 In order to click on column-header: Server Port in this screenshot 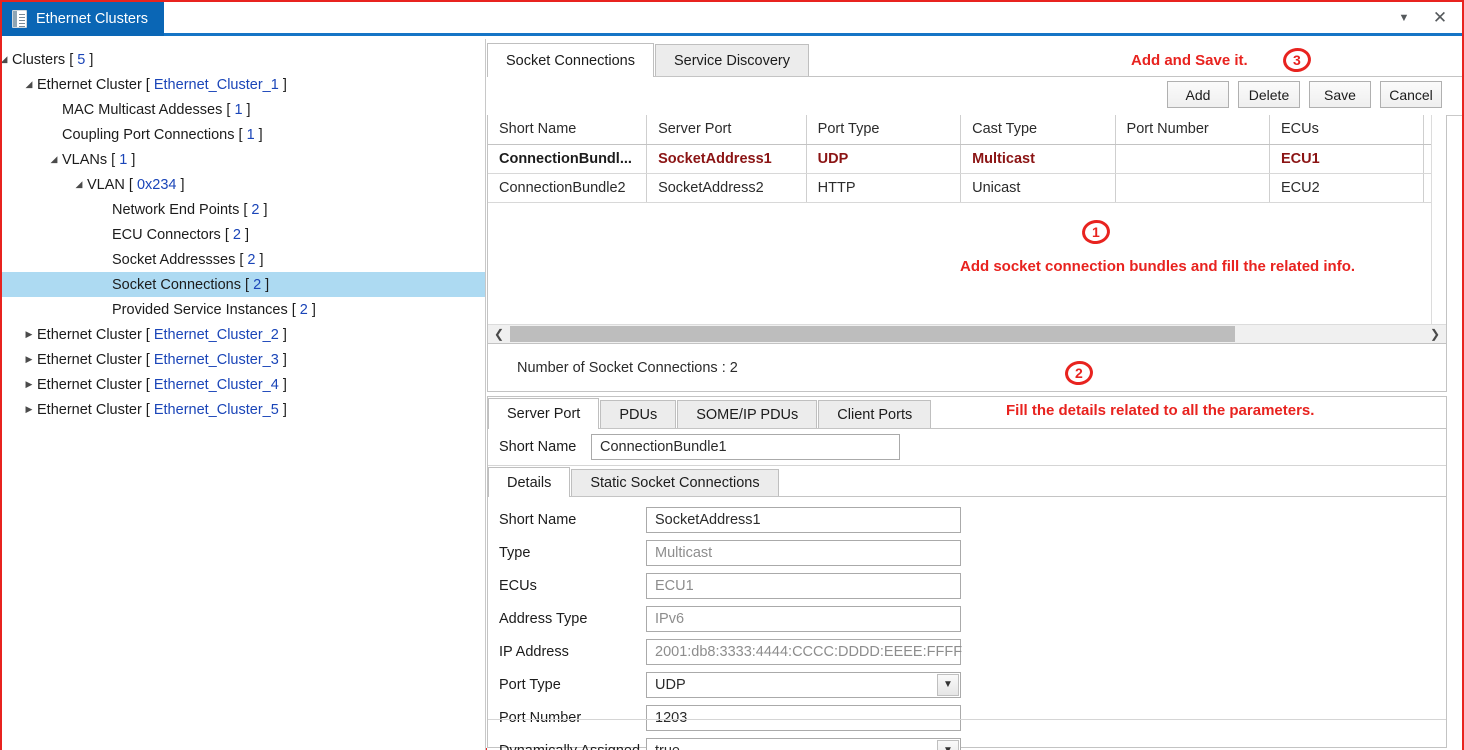, I will do `click(726, 130)`.